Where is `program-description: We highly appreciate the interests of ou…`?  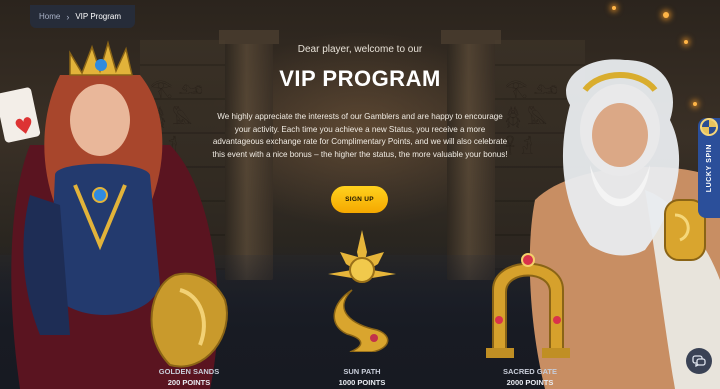
program-description: We highly appreciate the interests of ou… is located at coordinates (360, 135).